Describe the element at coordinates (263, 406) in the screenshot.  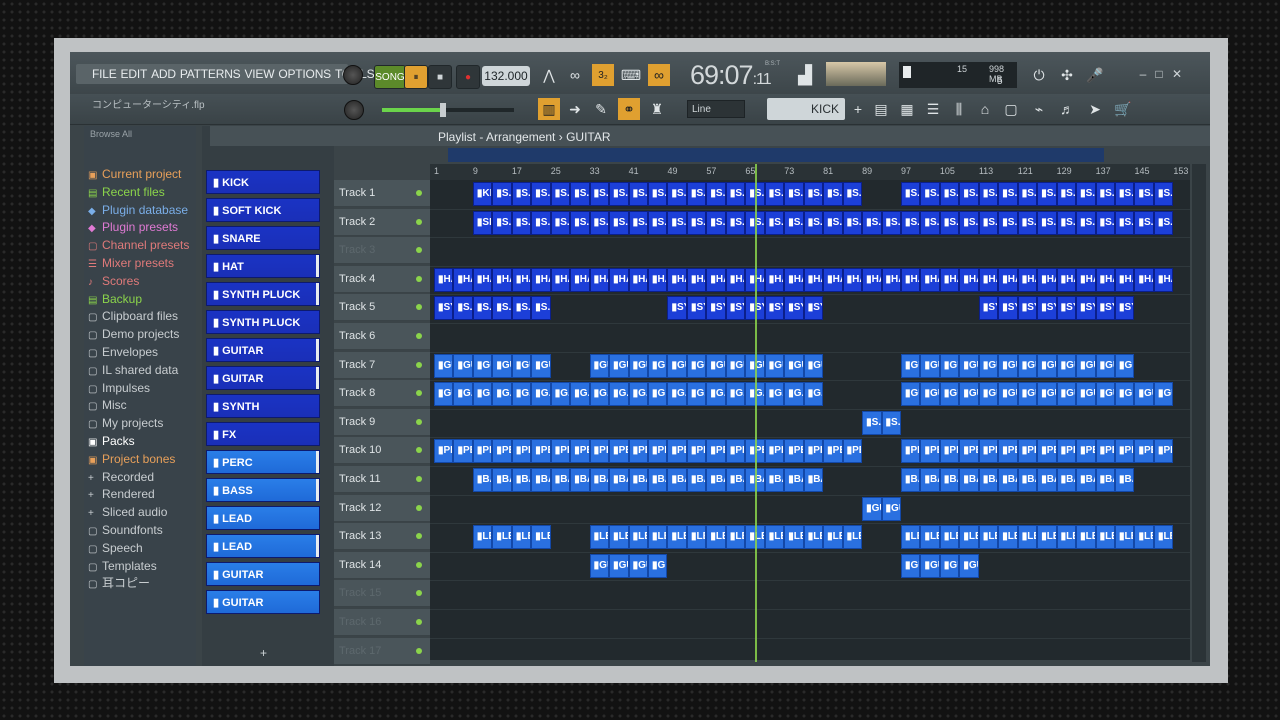
I see `channel-button: ▮ SYNTH` at that location.